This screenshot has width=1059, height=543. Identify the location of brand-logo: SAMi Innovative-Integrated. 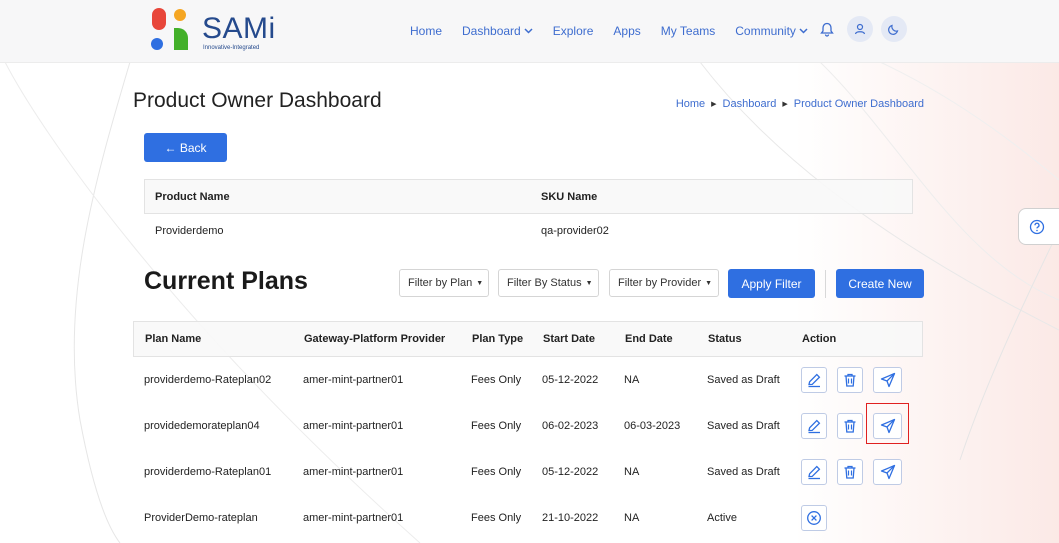
(215, 31).